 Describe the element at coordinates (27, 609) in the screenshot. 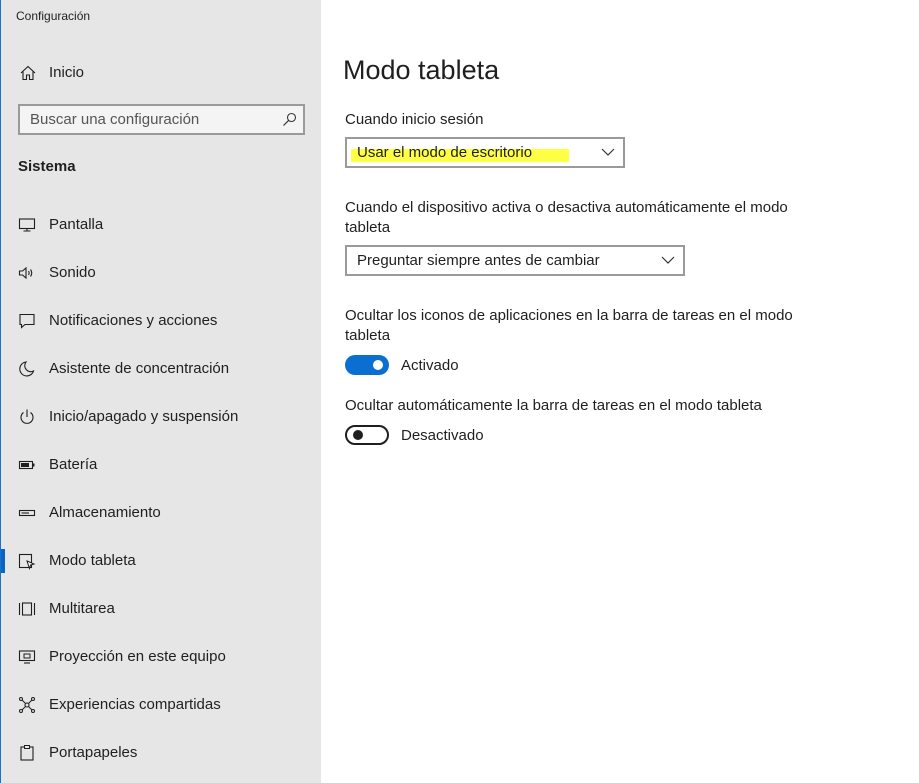

I see `multitask-icon` at that location.